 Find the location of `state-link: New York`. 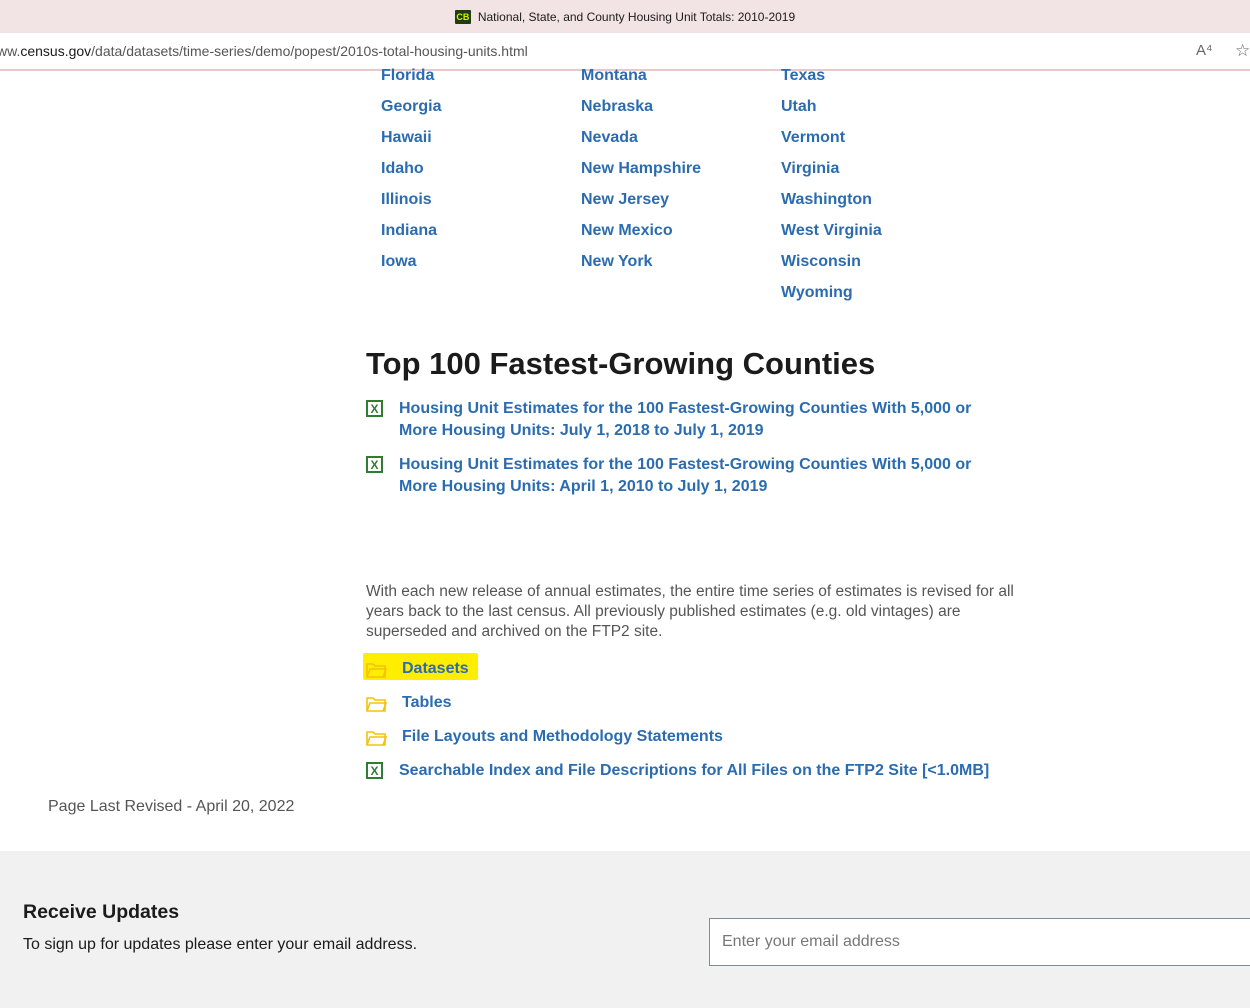

state-link: New York is located at coordinates (641, 261).